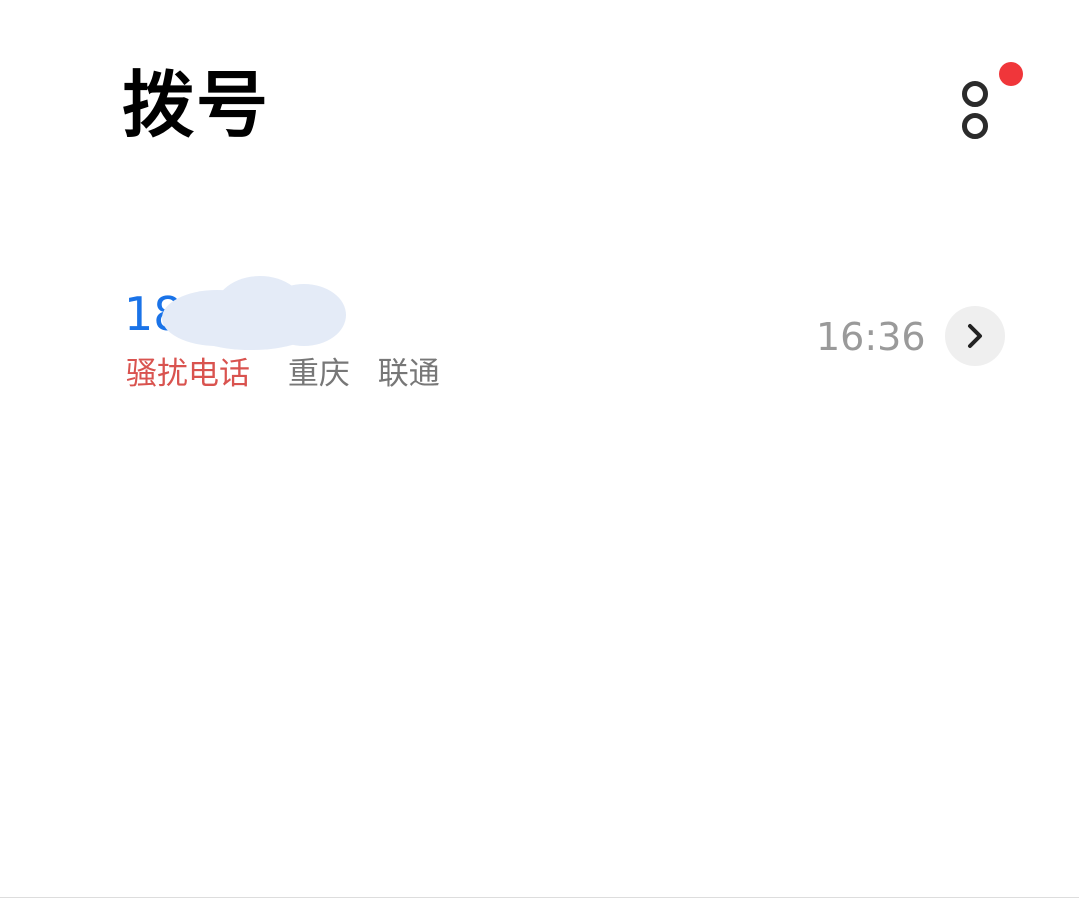  I want to click on more-options-icon-lower, so click(975, 126).